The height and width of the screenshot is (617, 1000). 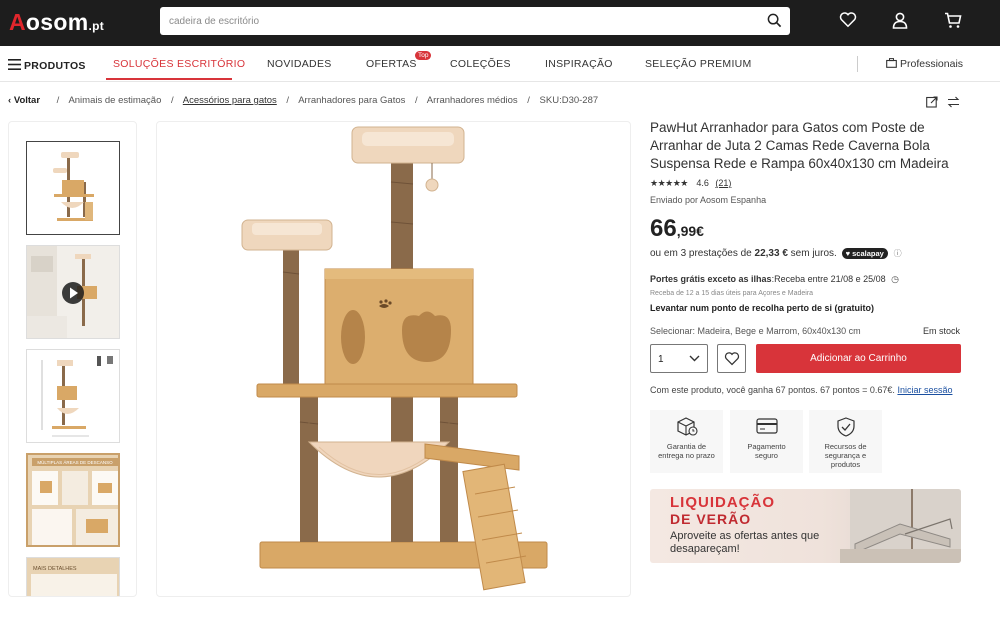 I want to click on active-tab-underline, so click(x=169, y=79).